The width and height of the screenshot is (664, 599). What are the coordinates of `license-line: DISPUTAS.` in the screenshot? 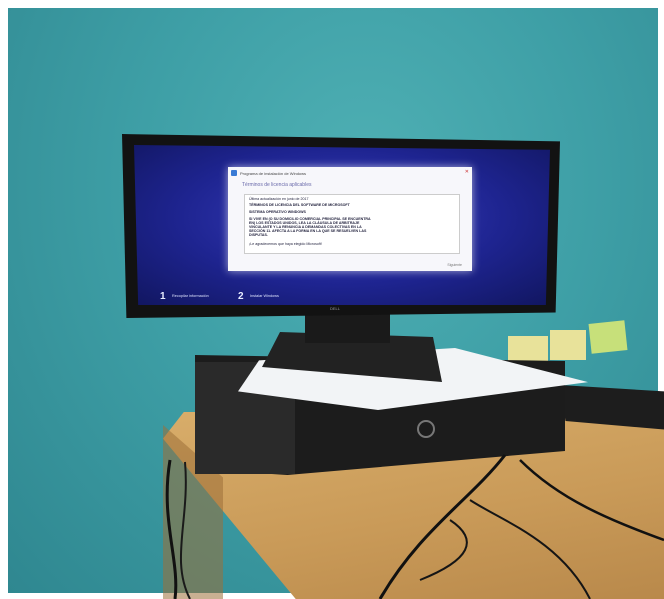 It's located at (258, 235).